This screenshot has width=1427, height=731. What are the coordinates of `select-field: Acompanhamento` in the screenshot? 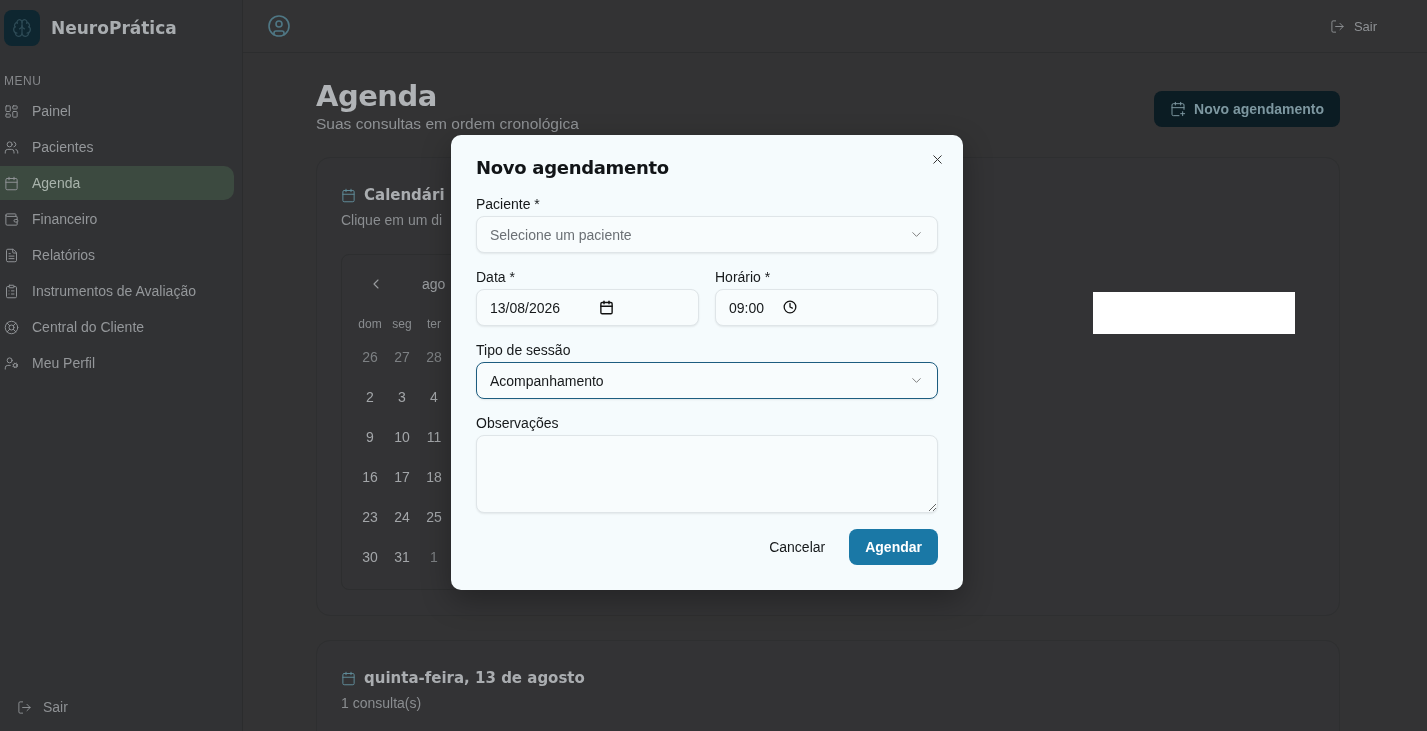 It's located at (707, 380).